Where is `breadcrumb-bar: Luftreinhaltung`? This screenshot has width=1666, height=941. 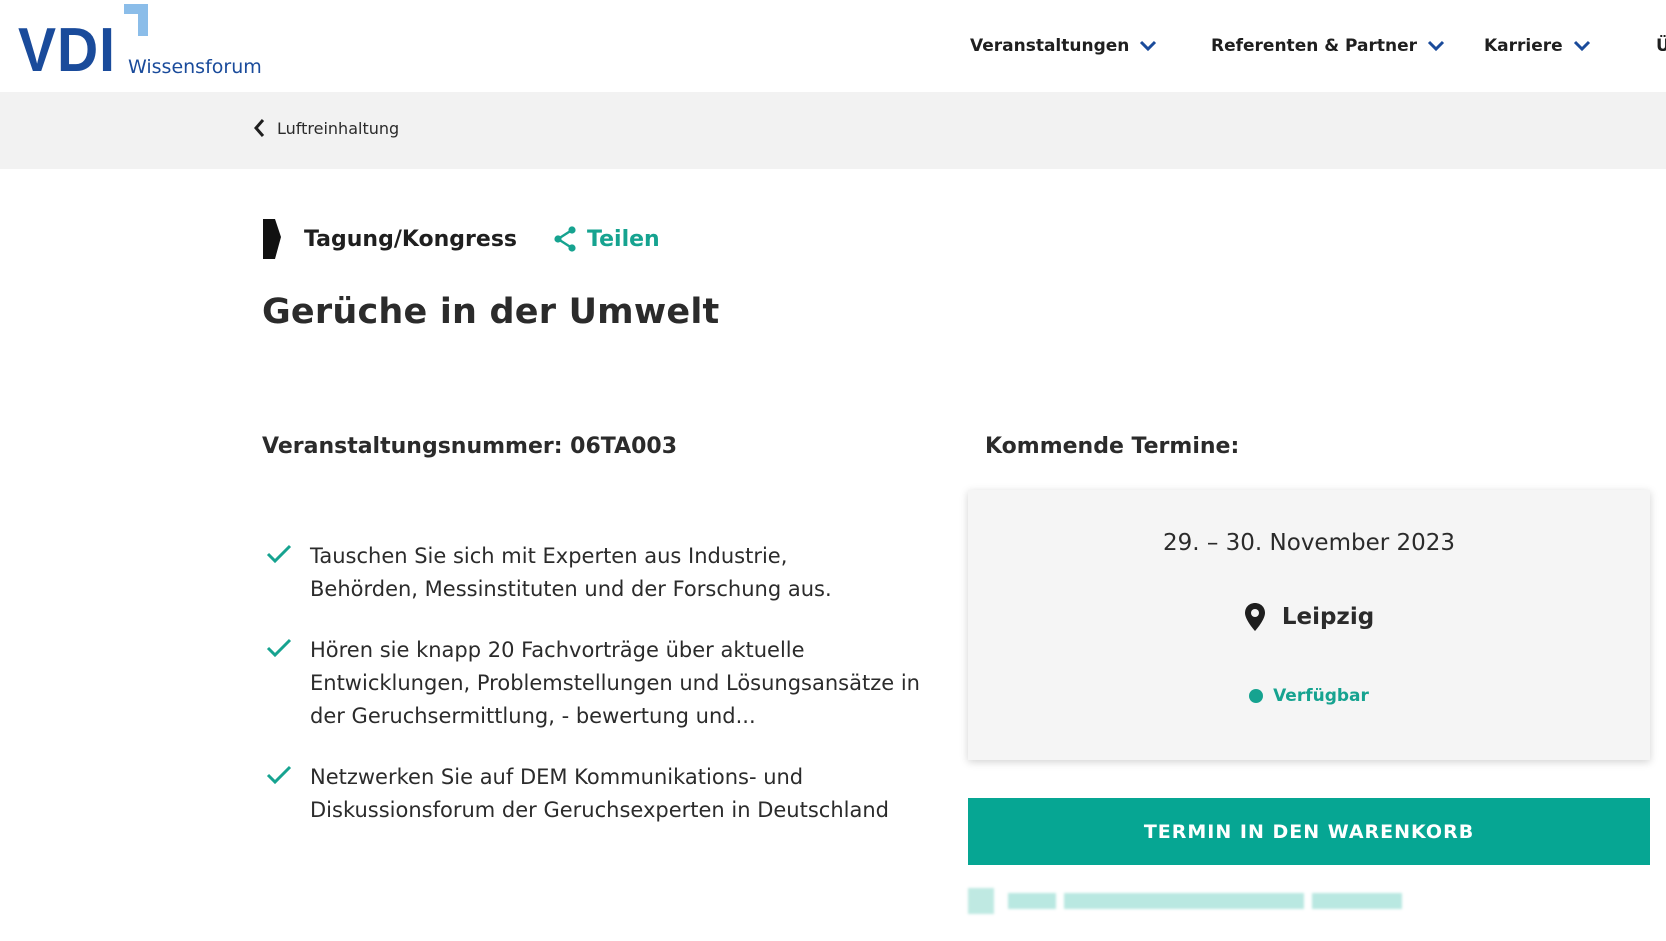
breadcrumb-bar: Luftreinhaltung is located at coordinates (833, 130).